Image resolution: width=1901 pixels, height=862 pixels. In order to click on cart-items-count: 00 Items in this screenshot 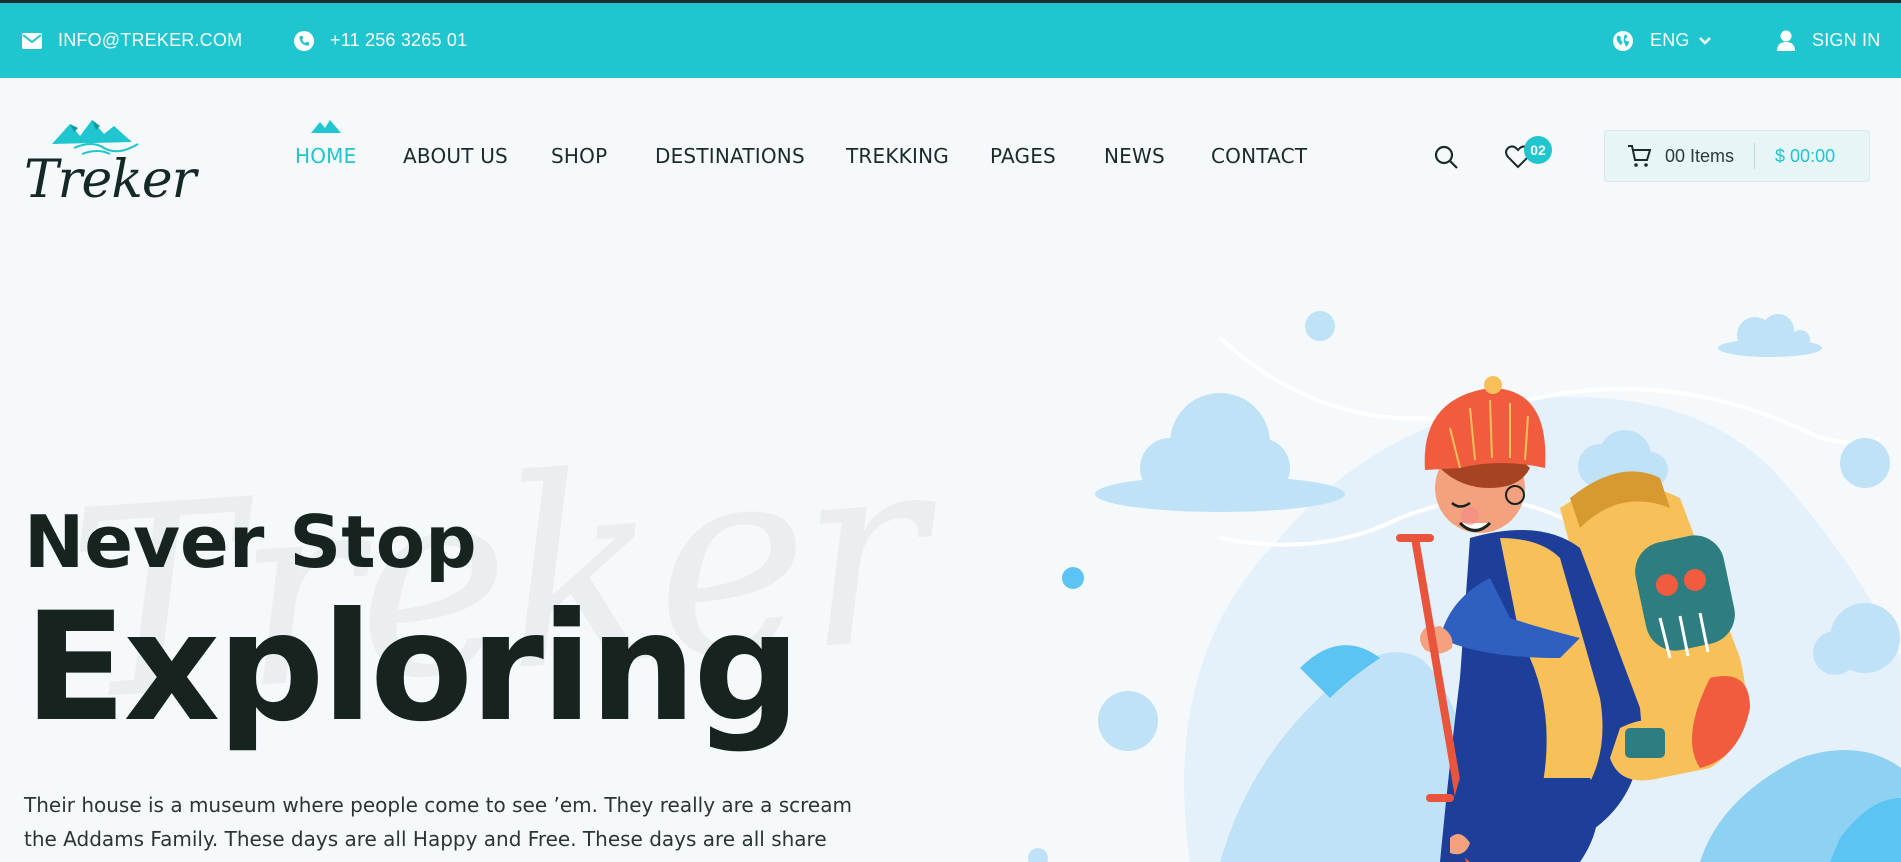, I will do `click(1700, 155)`.